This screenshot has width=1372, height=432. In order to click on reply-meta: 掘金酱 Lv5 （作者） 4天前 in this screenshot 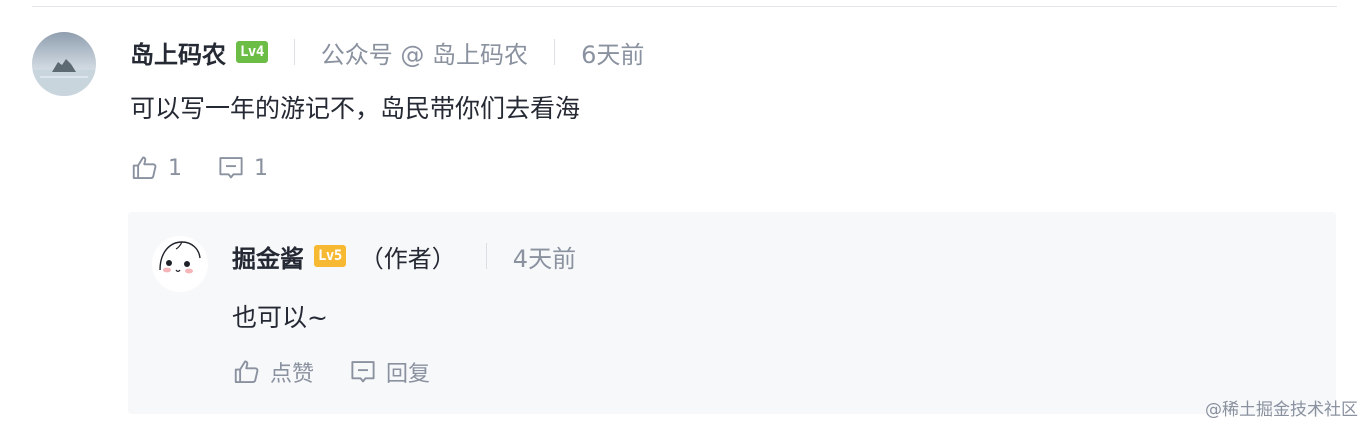, I will do `click(404, 256)`.